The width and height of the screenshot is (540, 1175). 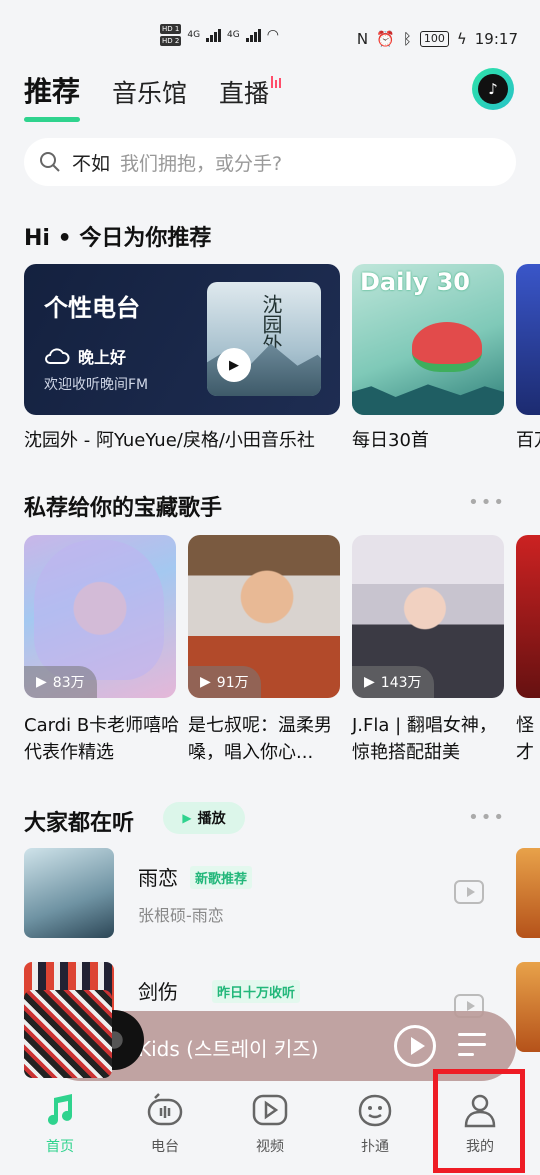 I want to click on song-artist: 张根硕-雨恋, so click(x=181, y=915).